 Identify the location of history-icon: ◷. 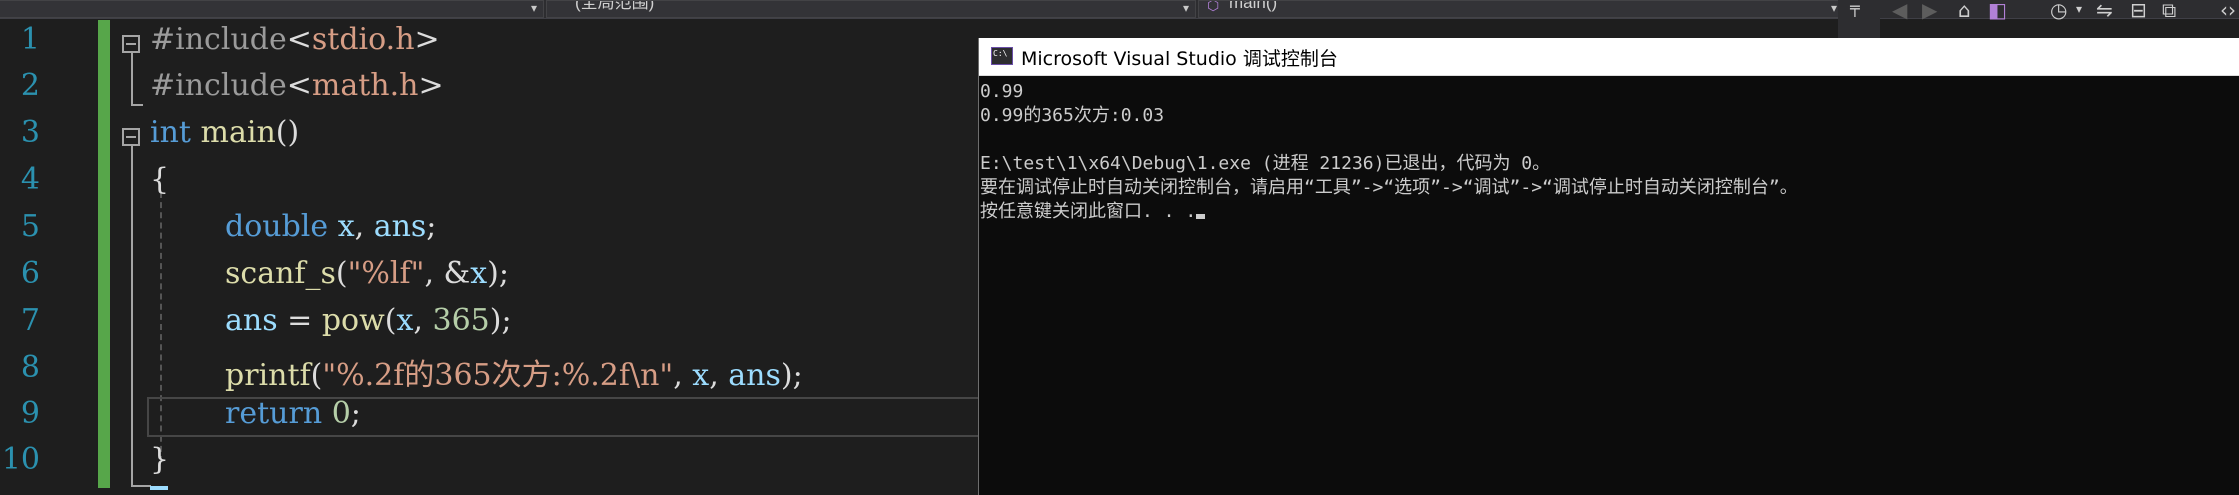
(2058, 11).